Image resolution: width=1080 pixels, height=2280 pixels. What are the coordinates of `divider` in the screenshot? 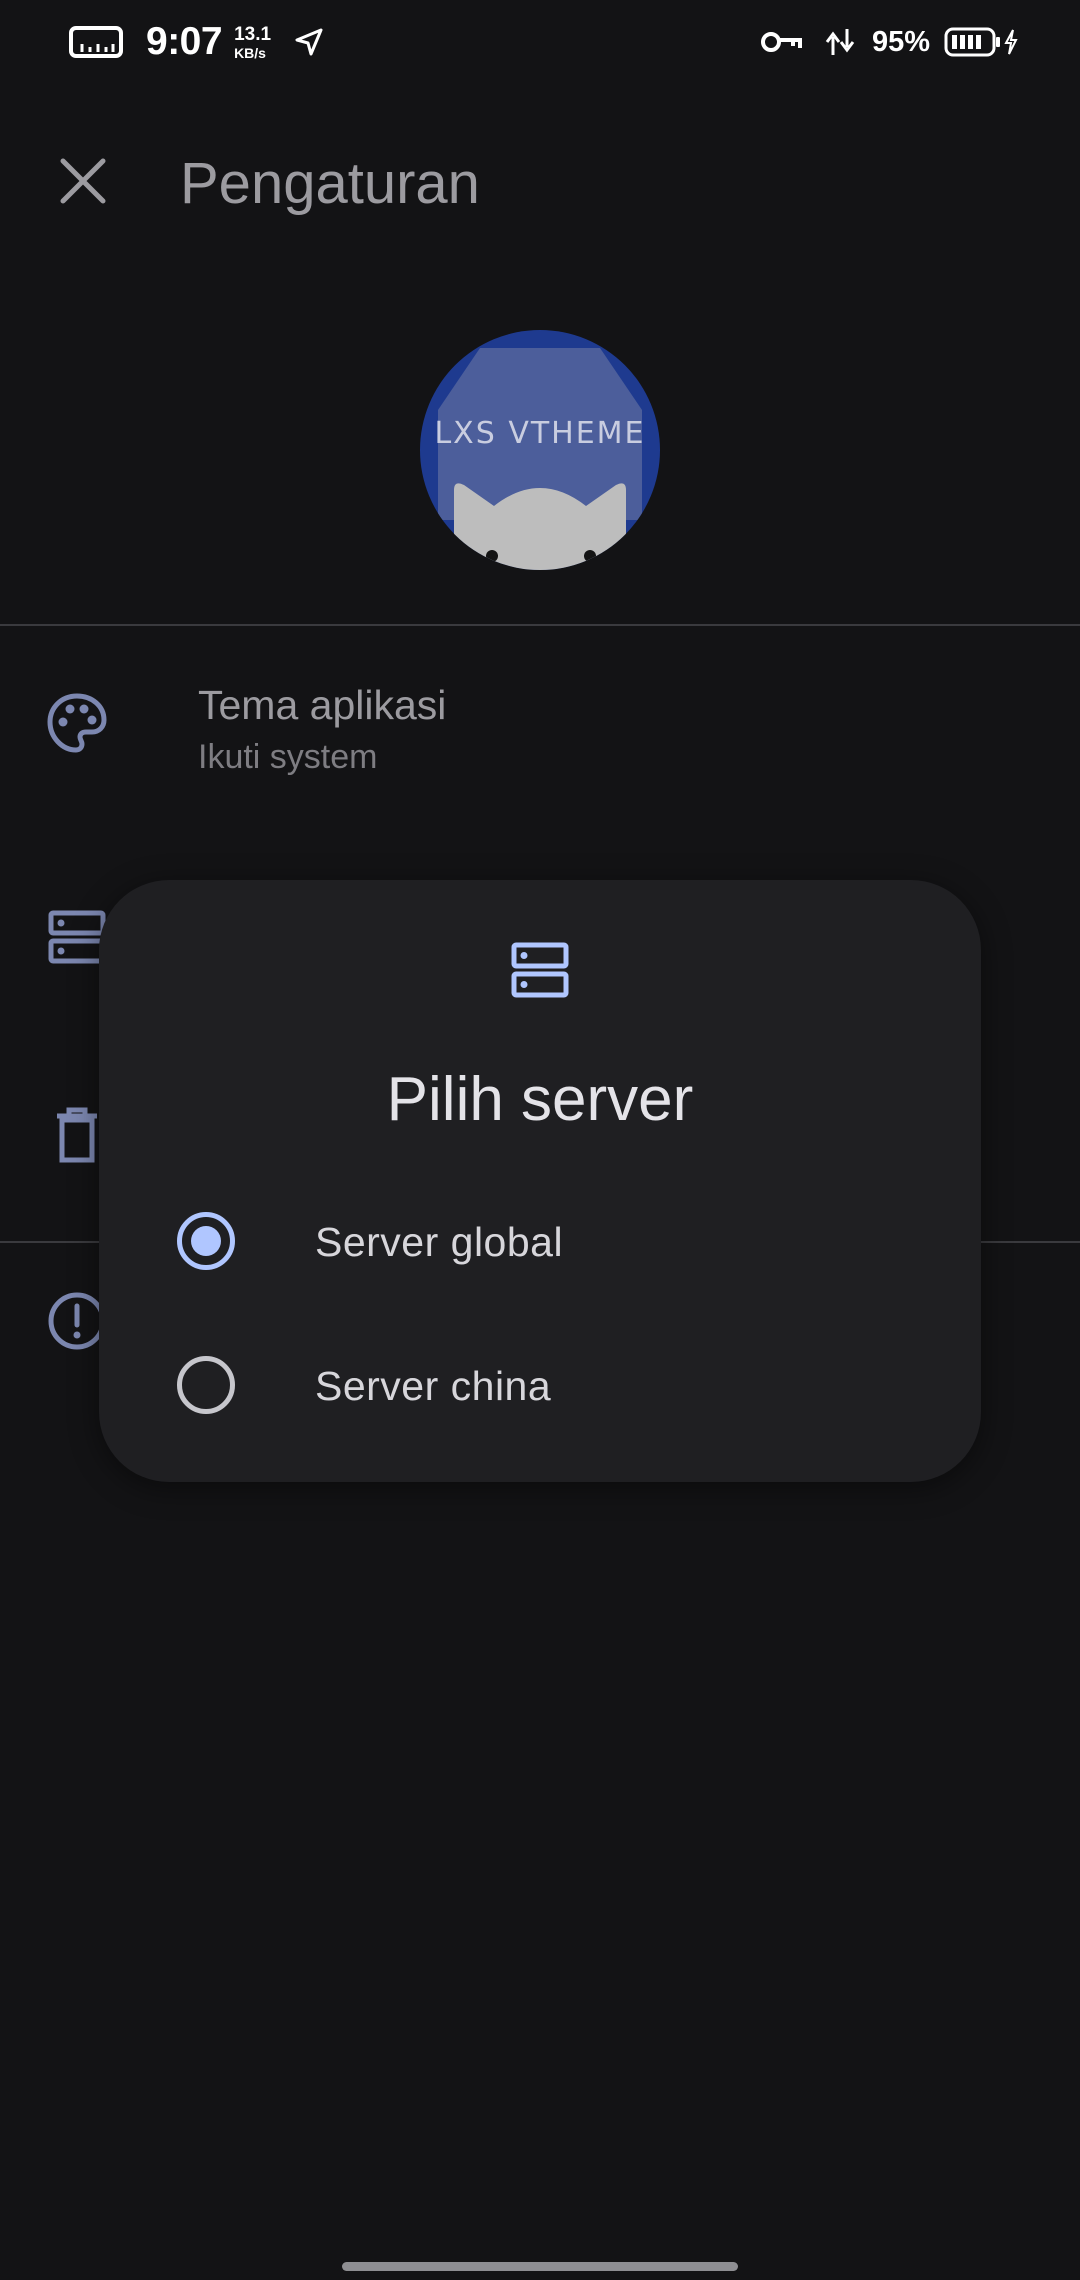 It's located at (540, 625).